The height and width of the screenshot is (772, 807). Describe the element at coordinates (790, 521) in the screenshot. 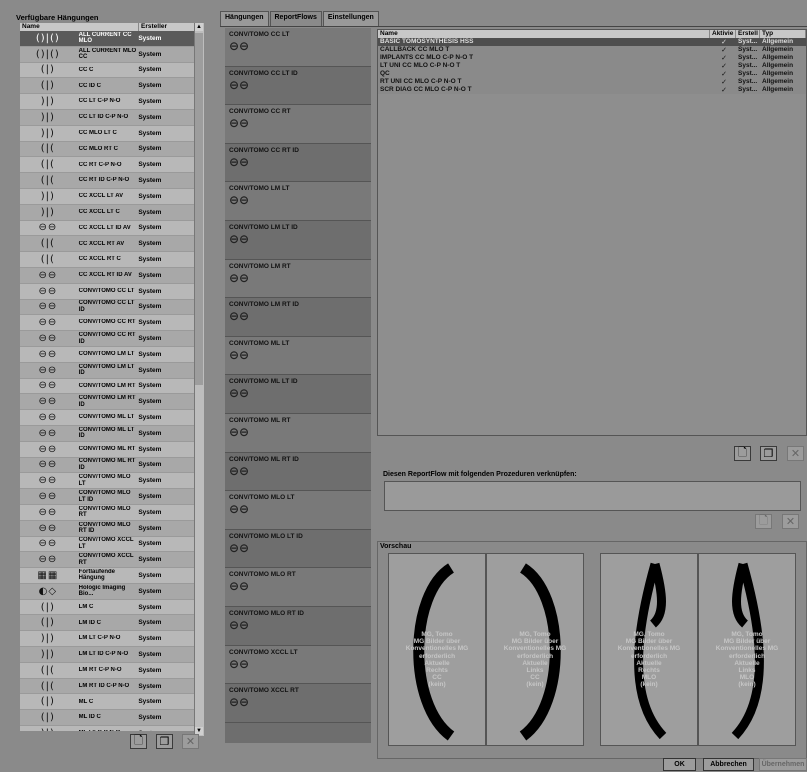

I see `delete-procedure-button: ✕` at that location.